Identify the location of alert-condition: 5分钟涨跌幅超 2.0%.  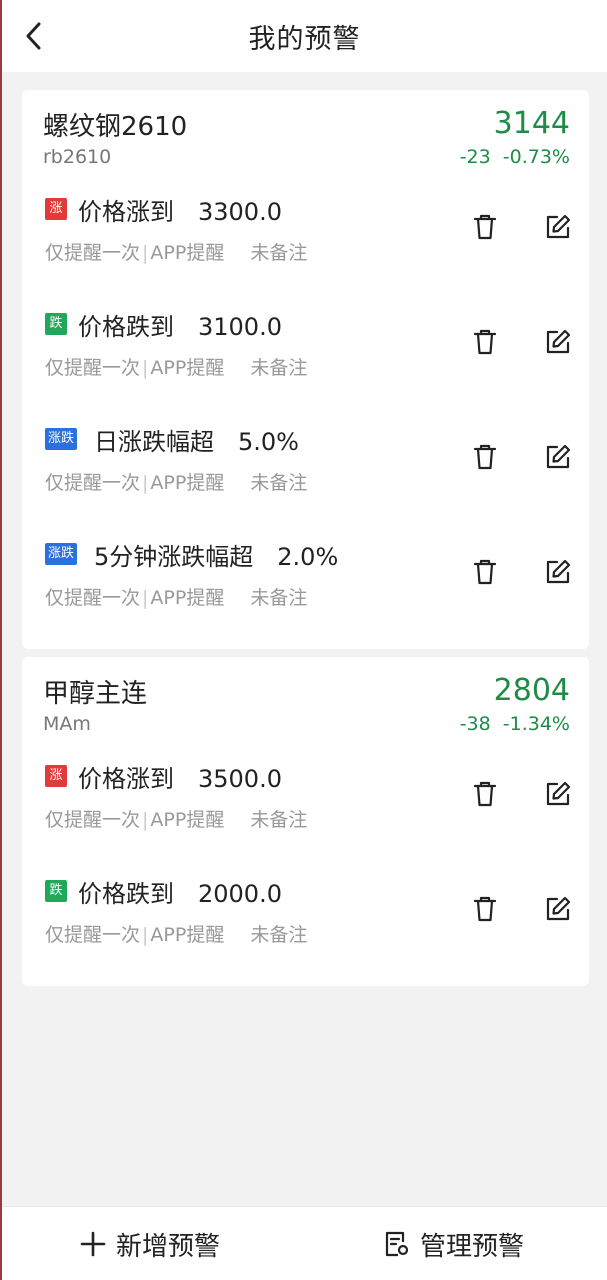
(216, 554).